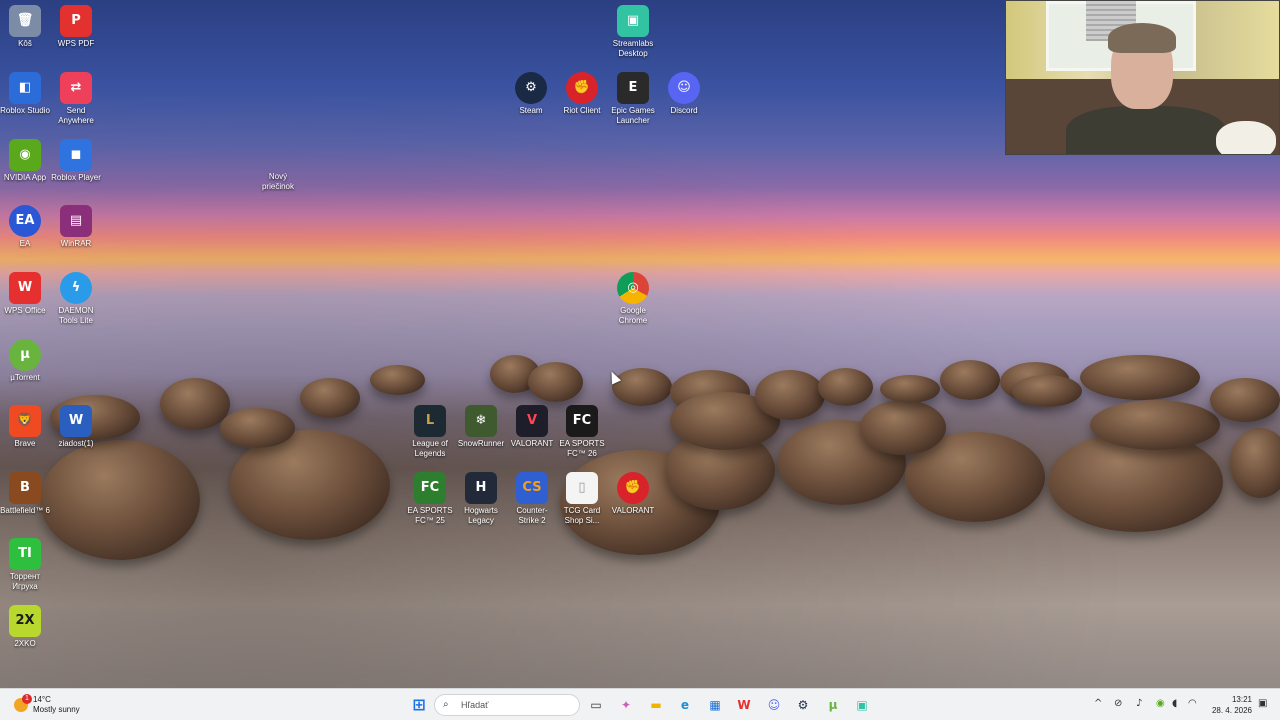 The height and width of the screenshot is (720, 1280). I want to click on search-input: ⌕ Hľadať, so click(507, 705).